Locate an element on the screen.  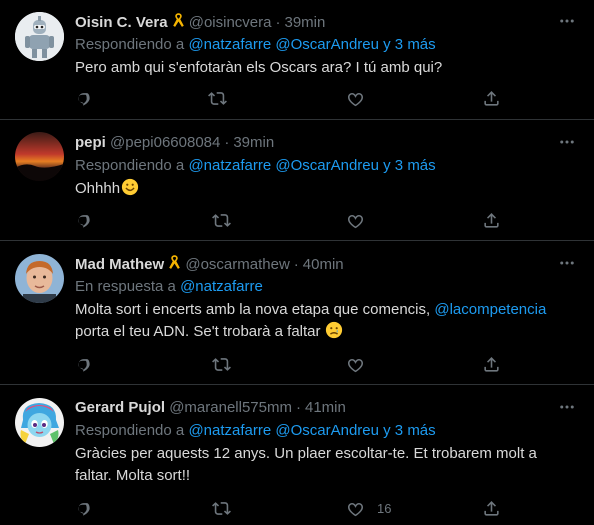
cartoon-avatar-icon is located at coordinates (39, 422).